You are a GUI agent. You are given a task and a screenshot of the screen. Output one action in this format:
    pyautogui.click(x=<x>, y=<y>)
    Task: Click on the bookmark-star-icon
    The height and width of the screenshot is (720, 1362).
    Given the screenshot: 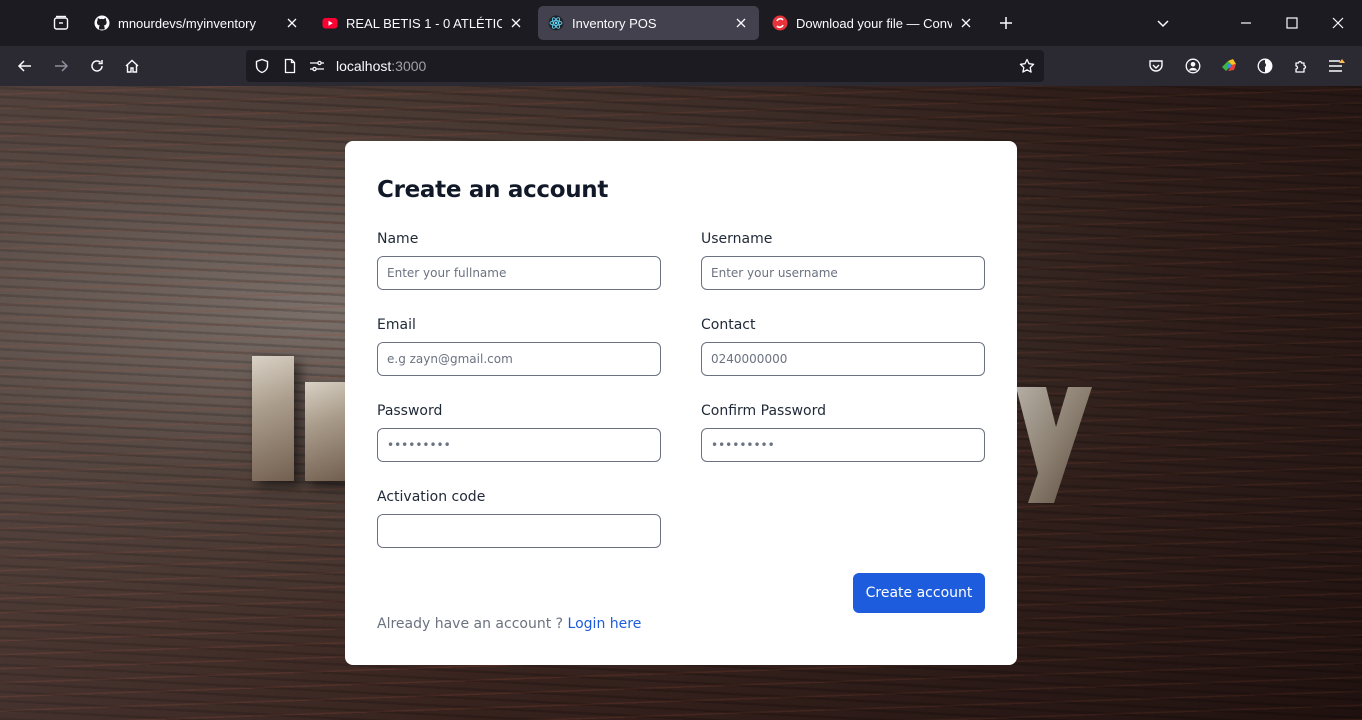 What is the action you would take?
    pyautogui.click(x=1027, y=66)
    